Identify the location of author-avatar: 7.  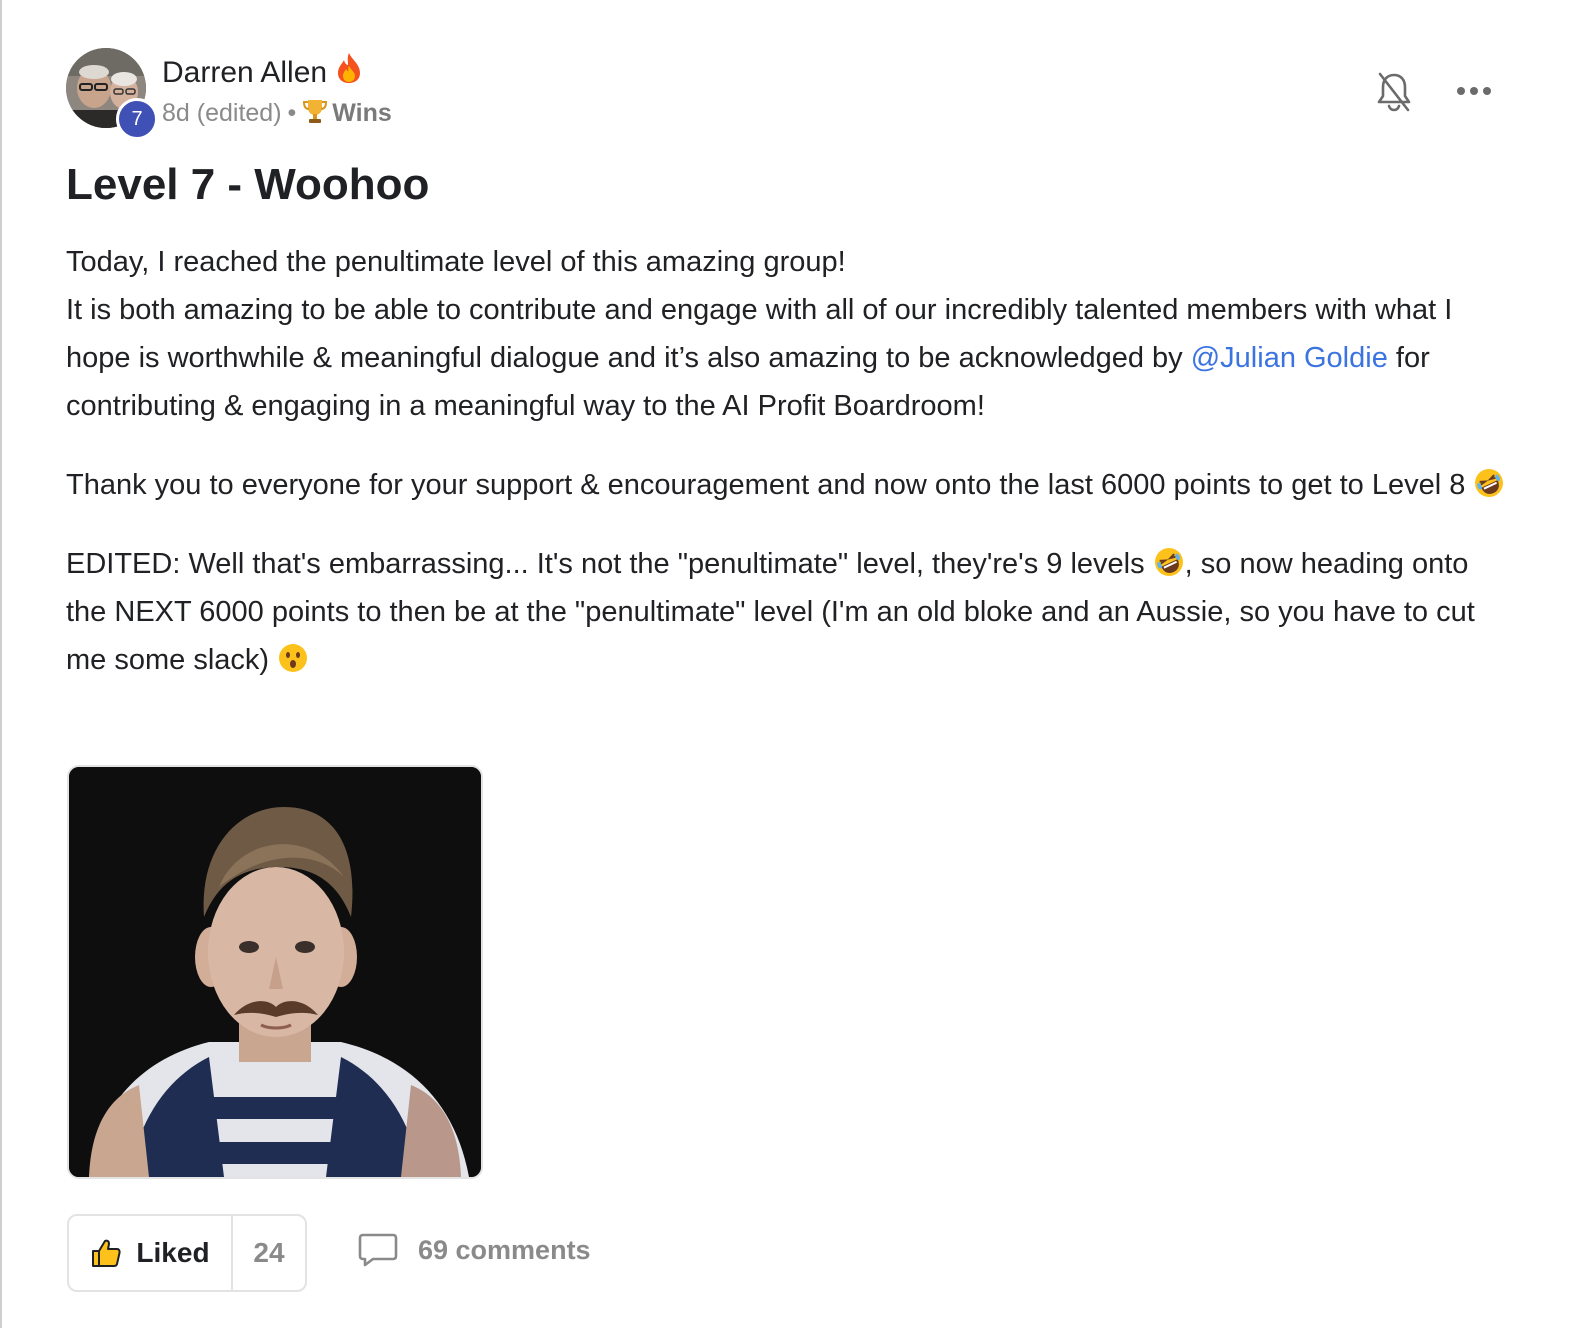
(112, 94).